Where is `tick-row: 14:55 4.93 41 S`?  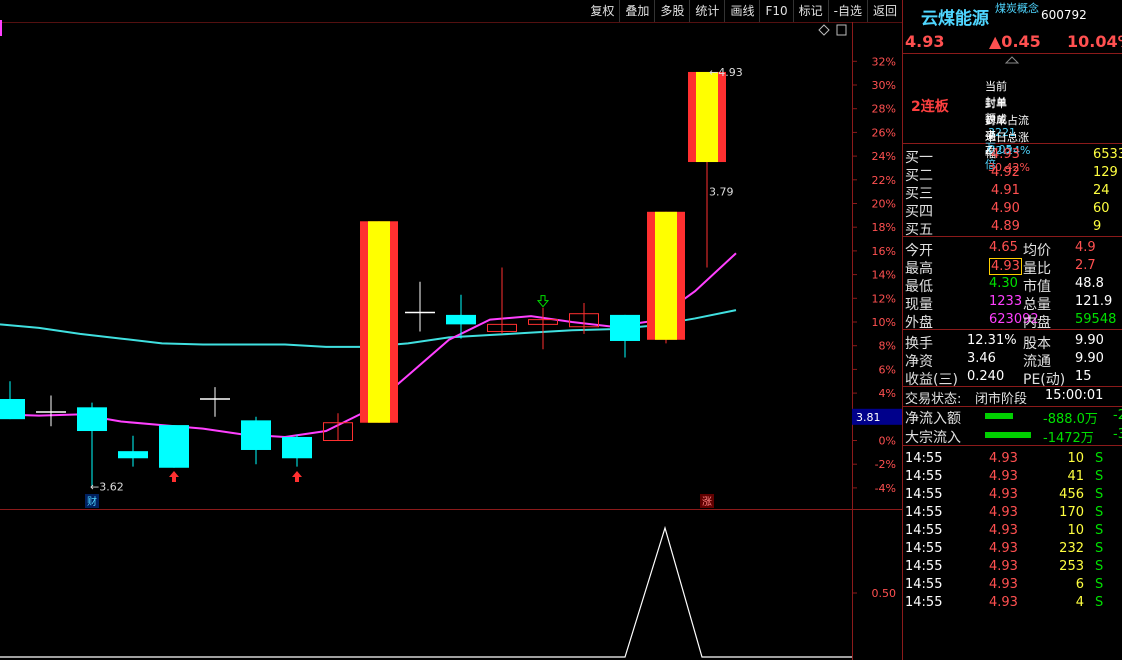 tick-row: 14:55 4.93 41 S is located at coordinates (1012, 477).